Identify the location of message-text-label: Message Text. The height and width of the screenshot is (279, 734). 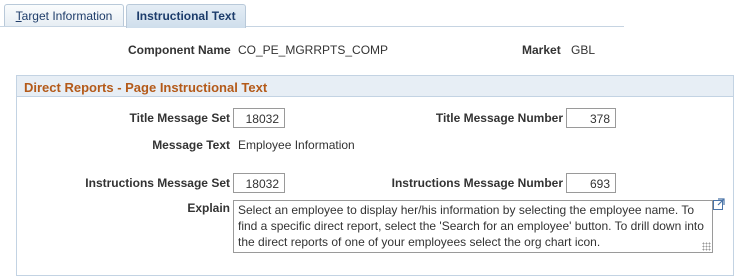
(191, 145).